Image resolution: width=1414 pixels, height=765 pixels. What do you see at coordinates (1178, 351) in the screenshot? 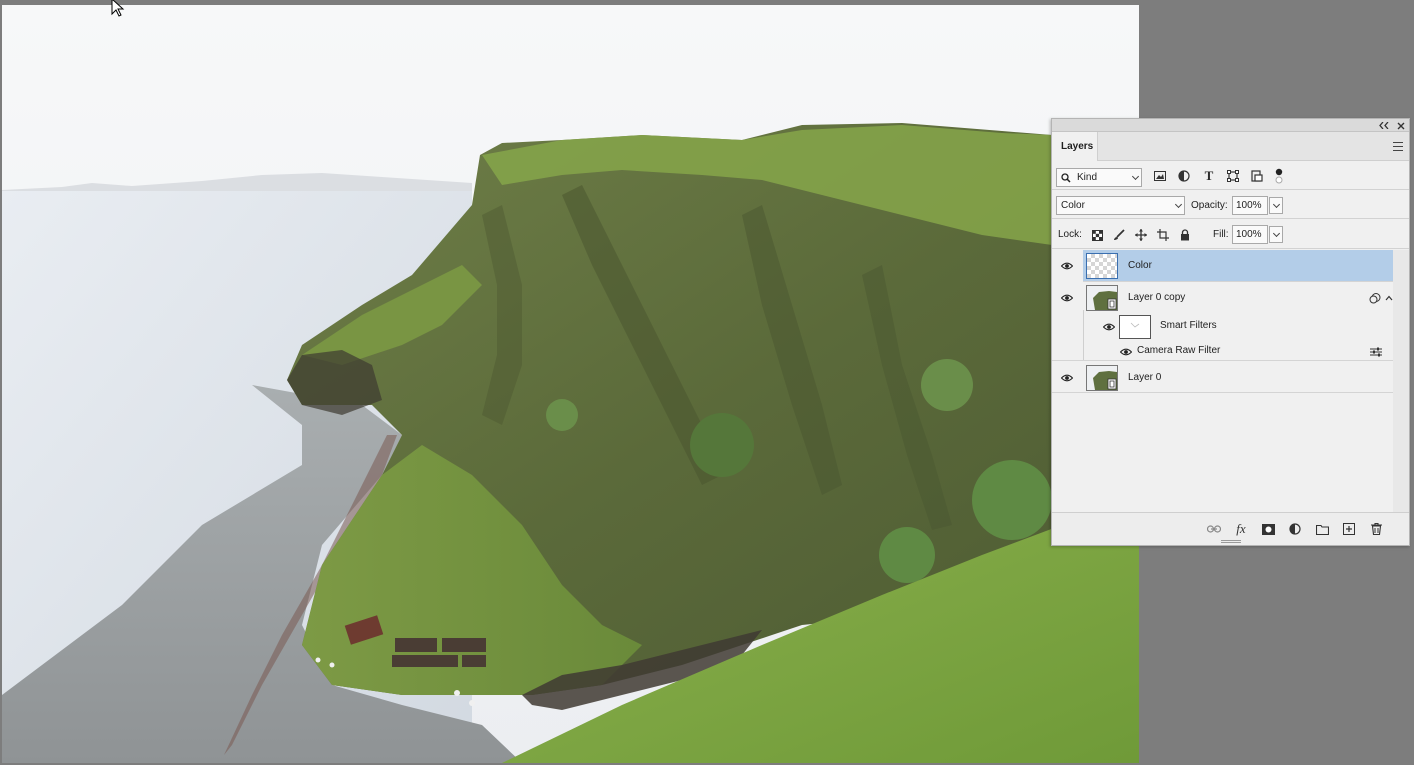
I see `filter-name: Camera Raw Filter` at bounding box center [1178, 351].